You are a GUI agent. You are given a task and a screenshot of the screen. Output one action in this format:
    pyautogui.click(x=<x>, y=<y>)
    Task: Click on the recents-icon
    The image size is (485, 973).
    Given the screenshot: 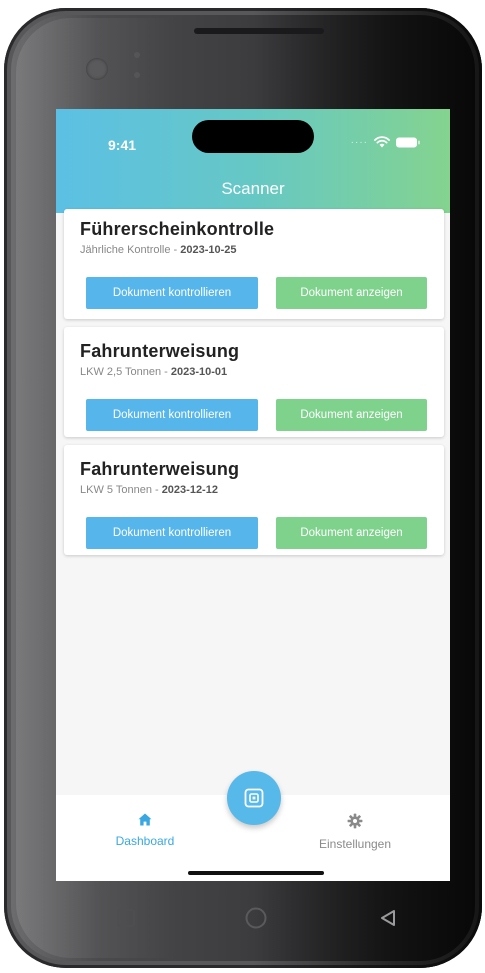 What is the action you would take?
    pyautogui.click(x=126, y=920)
    